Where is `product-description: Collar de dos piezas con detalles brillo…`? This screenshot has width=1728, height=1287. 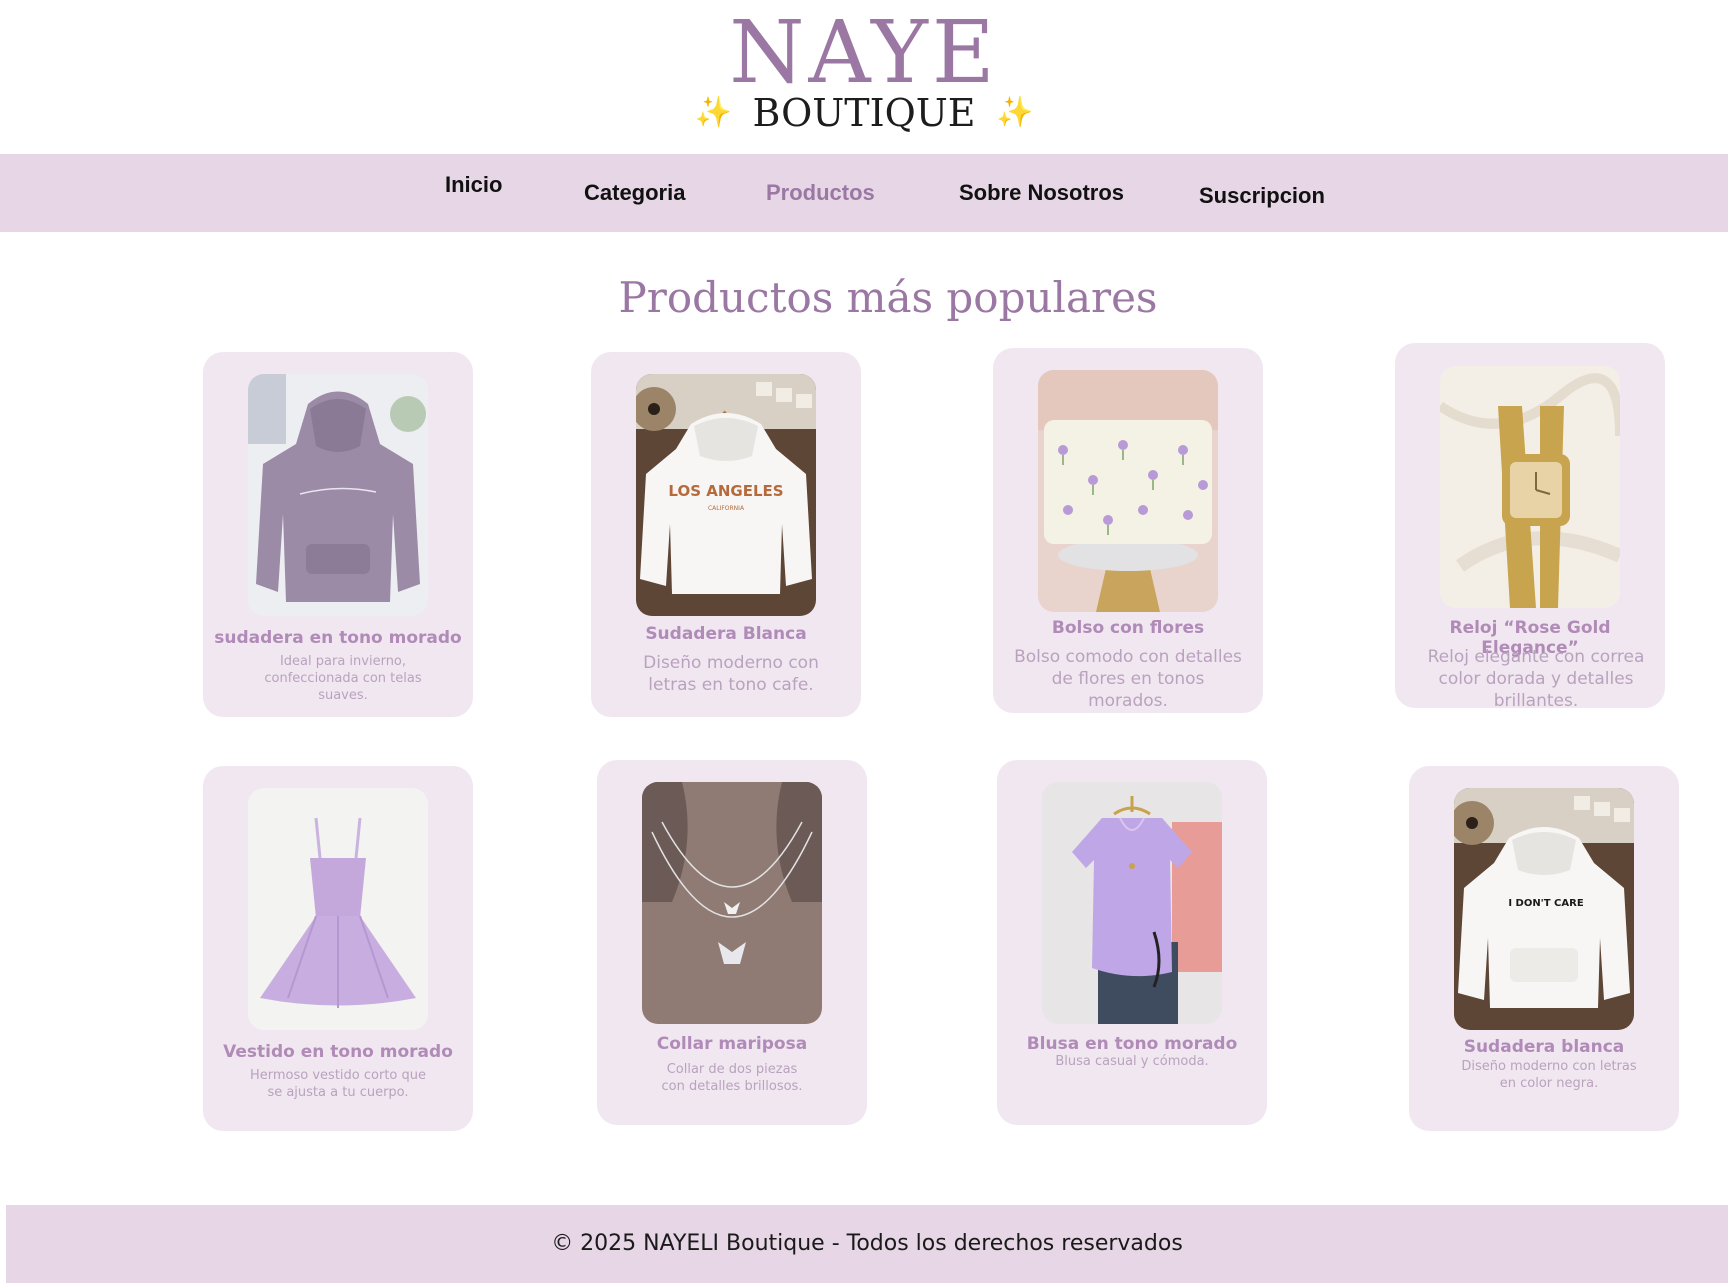
product-description: Collar de dos piezas con detalles brillo… is located at coordinates (732, 1078).